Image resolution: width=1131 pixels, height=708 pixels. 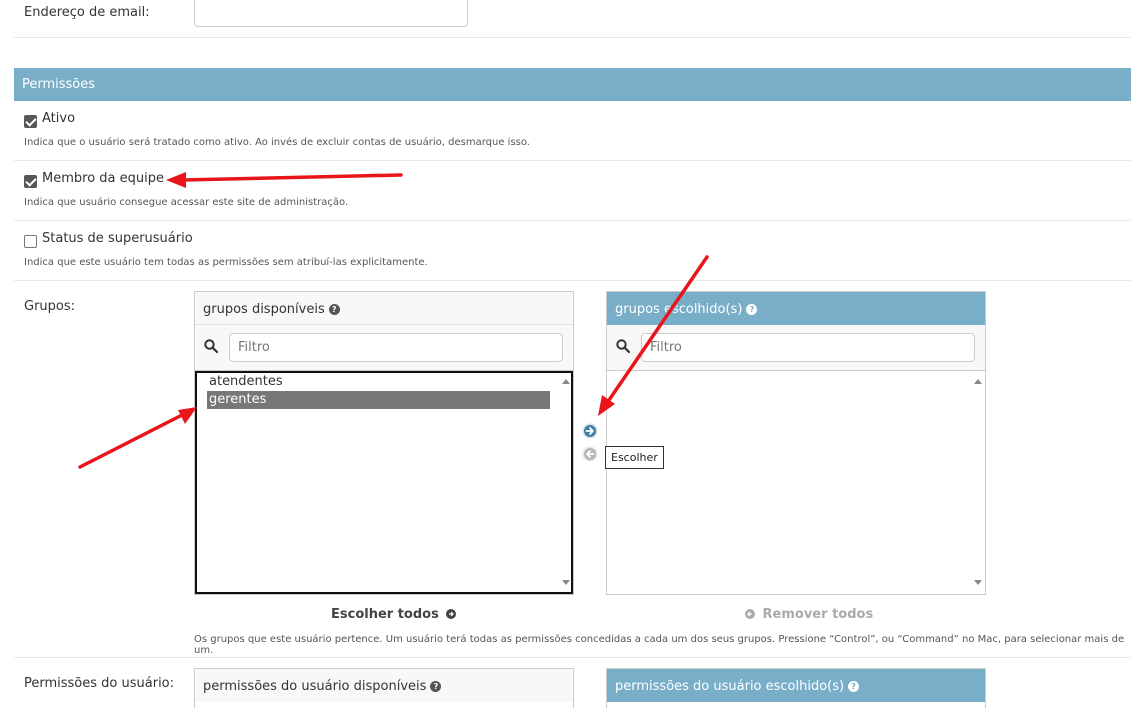 I want to click on user-permissions-chosen-title: permissões do usuário escolhido(s)?, so click(x=796, y=685).